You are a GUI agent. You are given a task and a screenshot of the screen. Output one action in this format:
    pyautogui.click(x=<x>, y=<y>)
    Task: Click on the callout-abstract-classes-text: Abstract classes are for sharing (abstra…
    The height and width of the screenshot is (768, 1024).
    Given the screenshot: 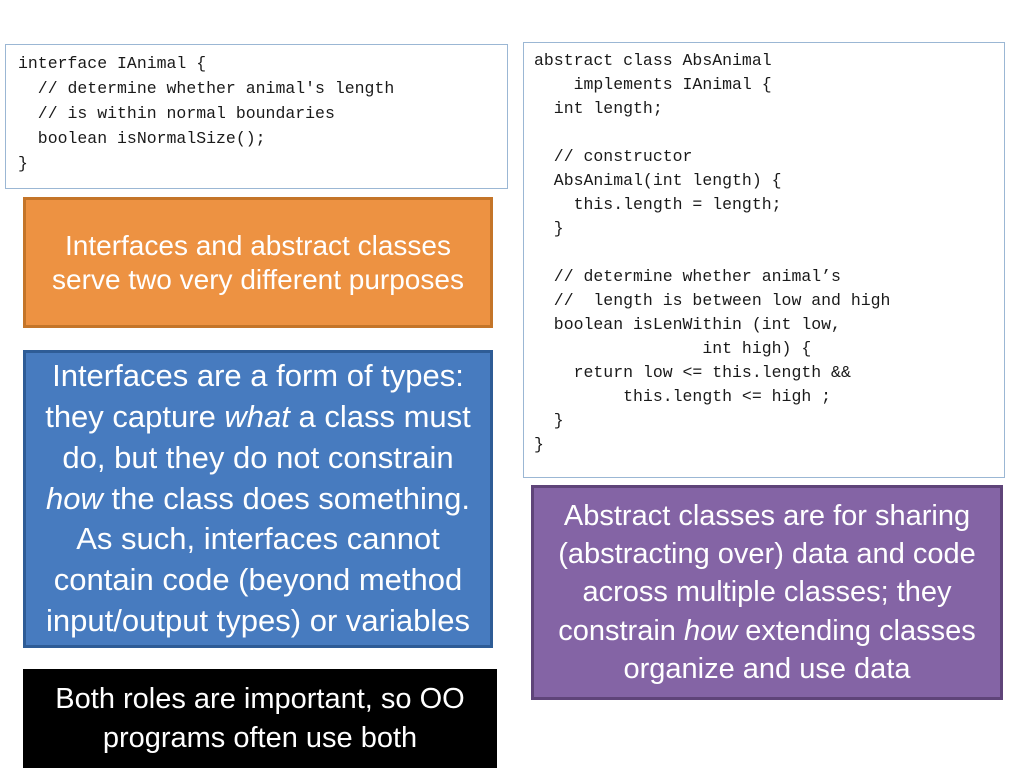 What is the action you would take?
    pyautogui.click(x=767, y=592)
    